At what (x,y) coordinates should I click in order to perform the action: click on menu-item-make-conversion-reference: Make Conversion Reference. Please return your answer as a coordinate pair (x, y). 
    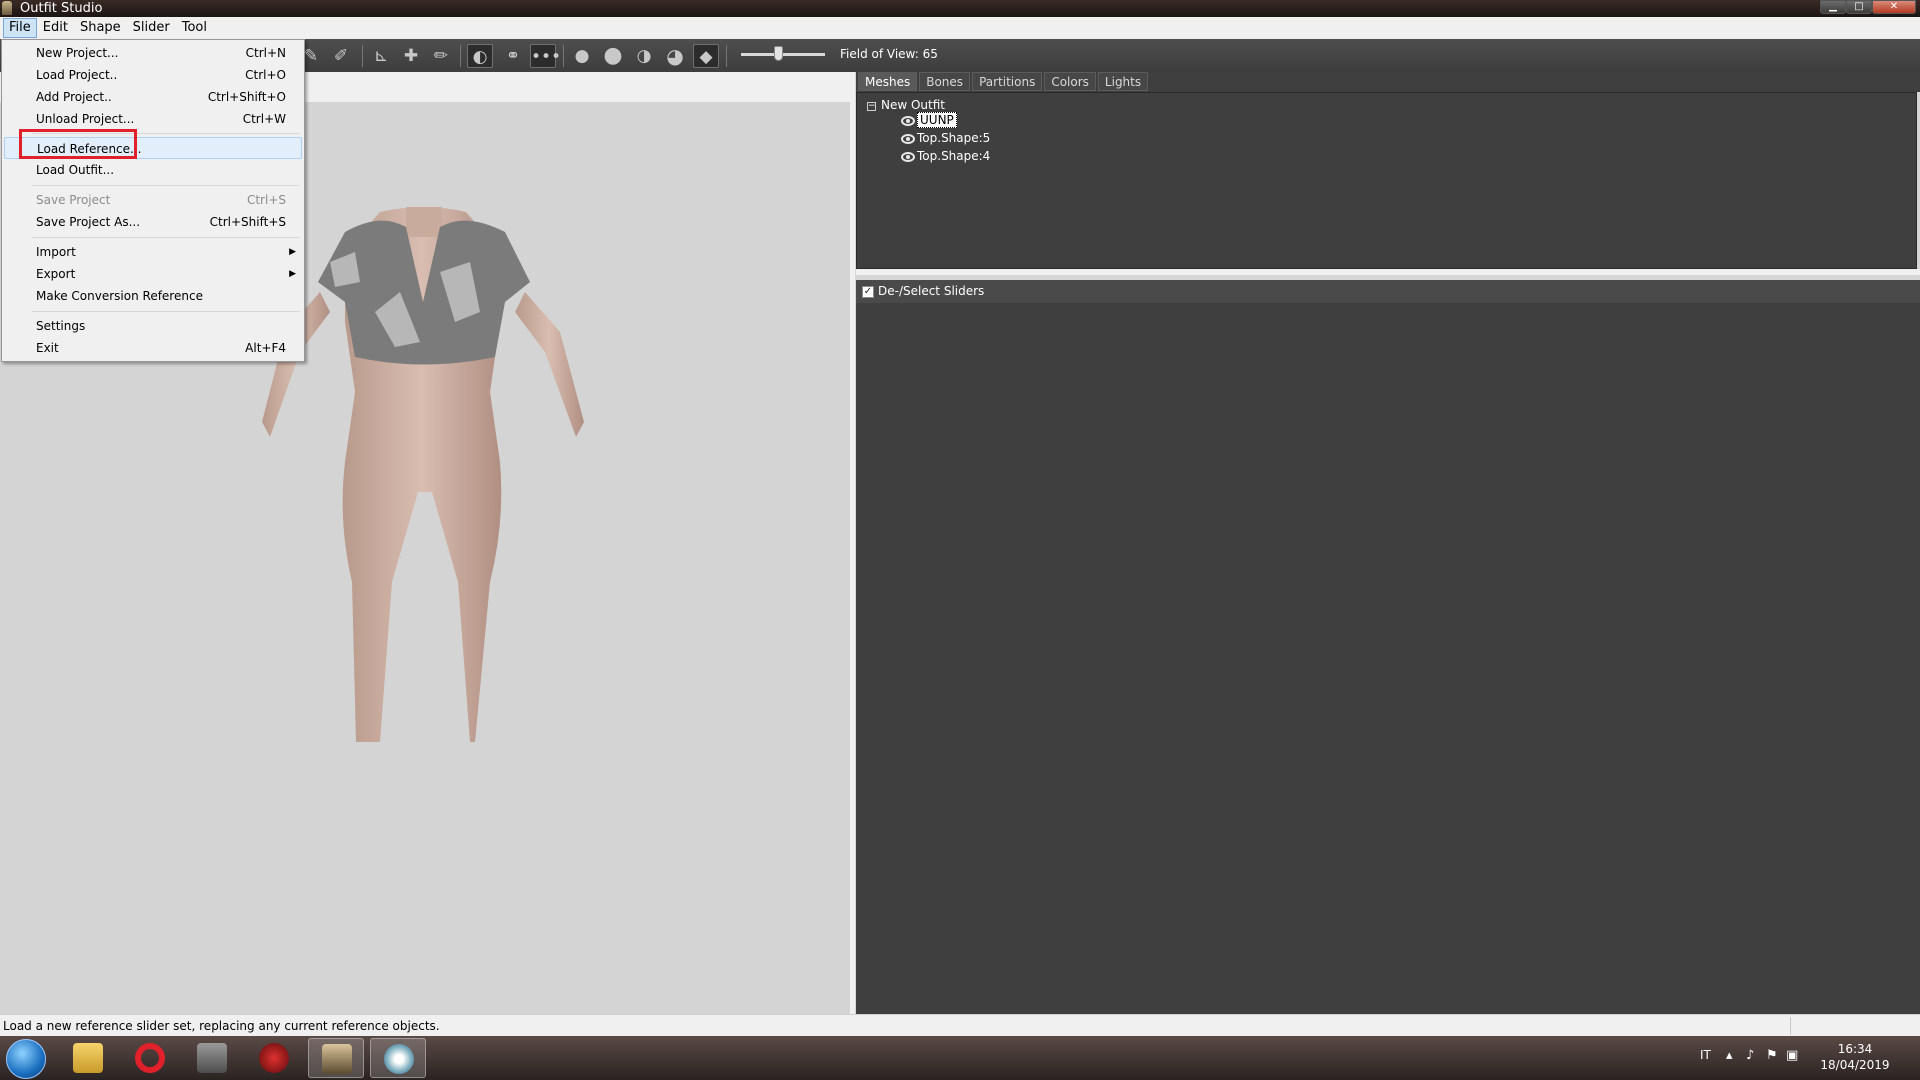
    Looking at the image, I should click on (153, 296).